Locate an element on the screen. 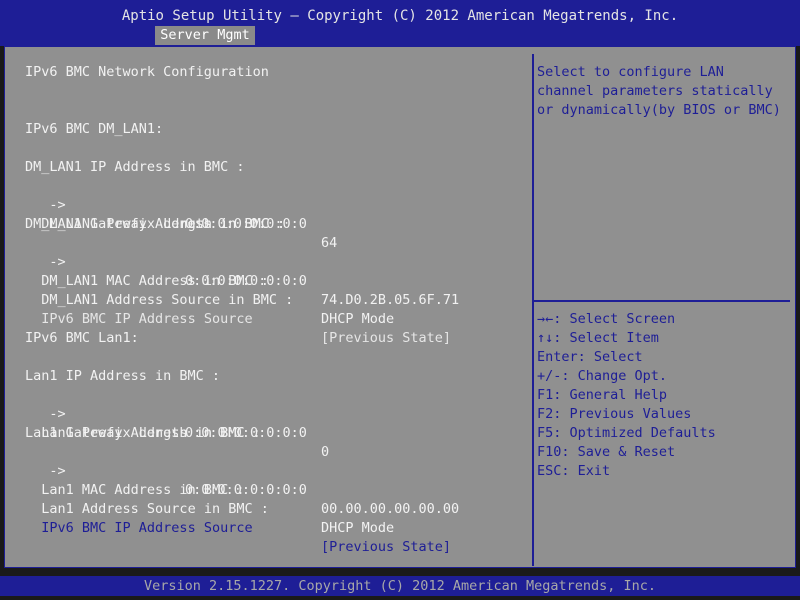 The height and width of the screenshot is (600, 800). lan1-ip-source-value: [Previous State] is located at coordinates (386, 547).